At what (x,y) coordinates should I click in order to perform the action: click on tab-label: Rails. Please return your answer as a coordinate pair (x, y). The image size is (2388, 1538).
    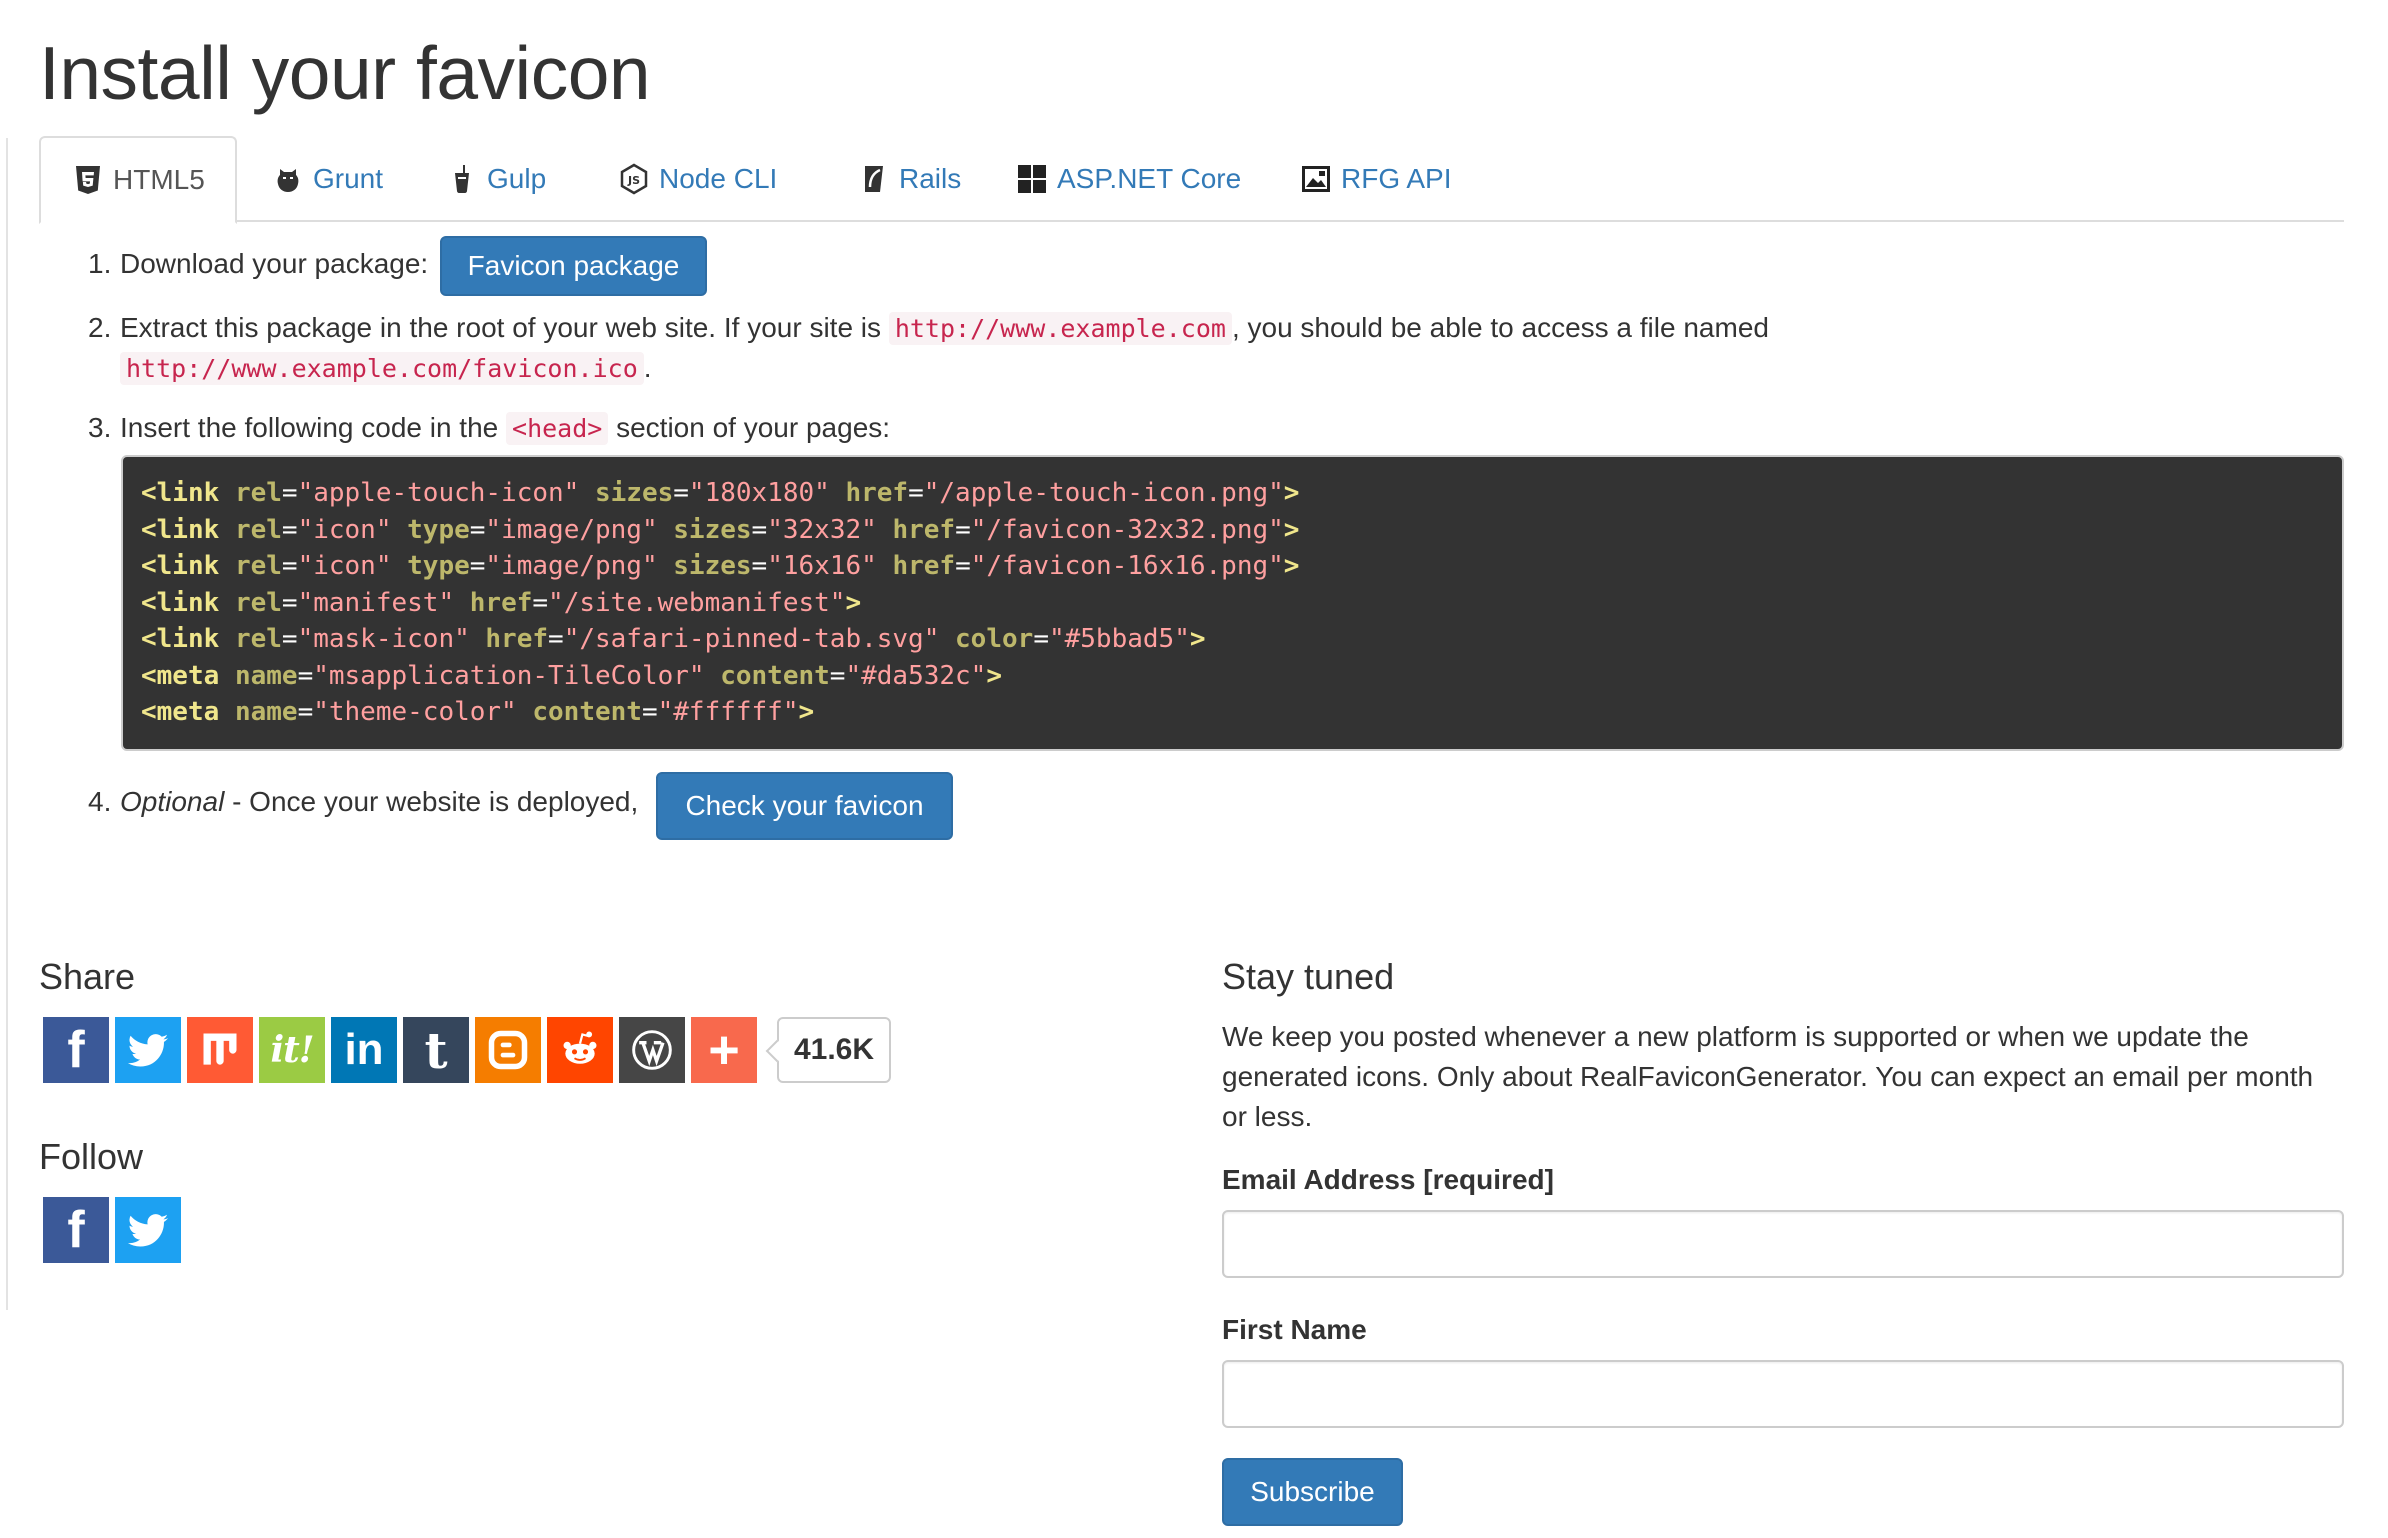
    Looking at the image, I should click on (930, 178).